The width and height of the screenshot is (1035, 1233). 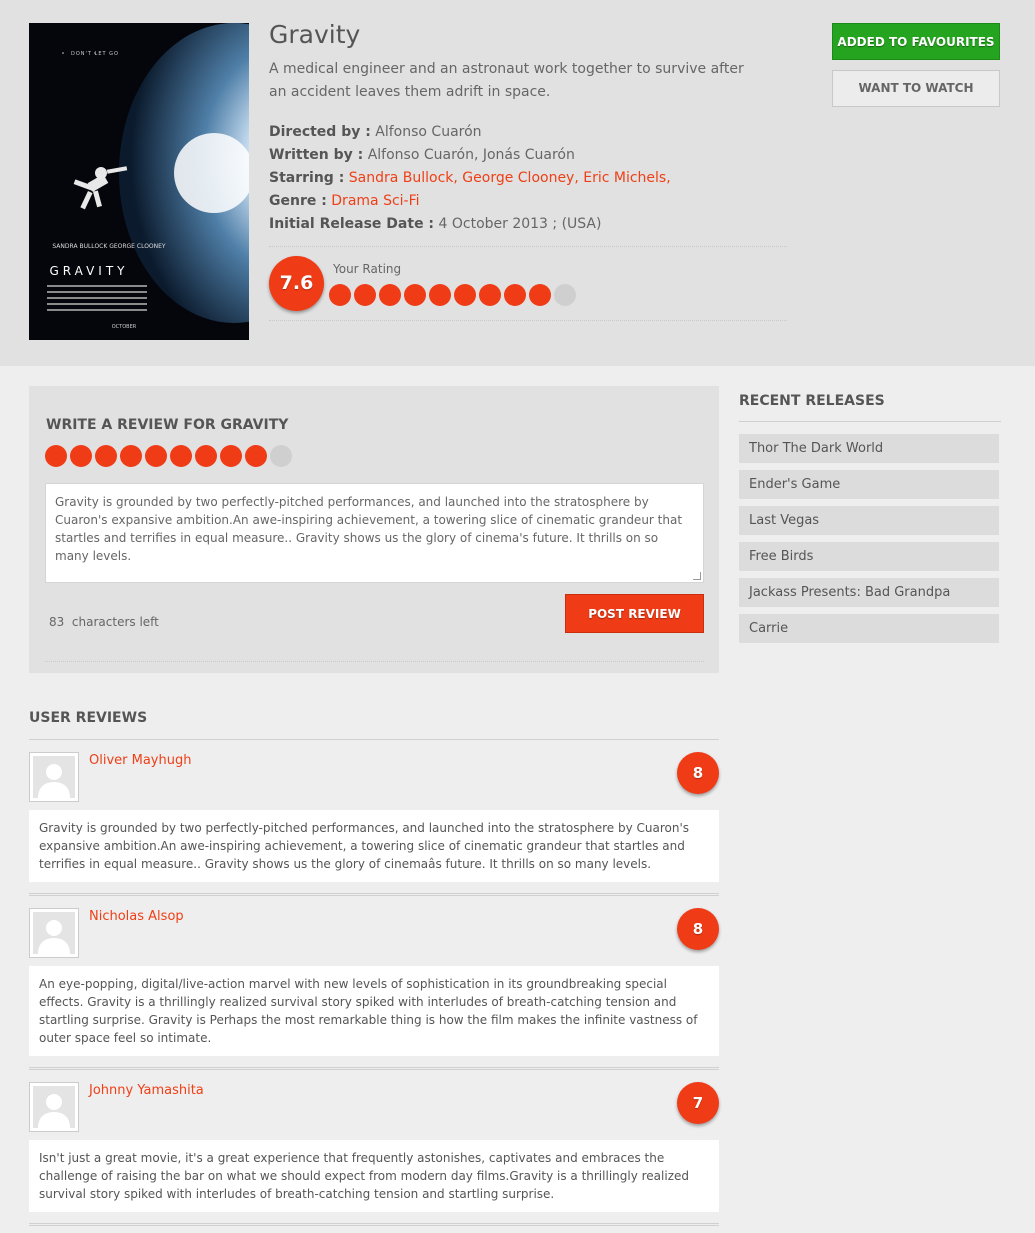 What do you see at coordinates (168, 456) in the screenshot?
I see `review-rating-dots` at bounding box center [168, 456].